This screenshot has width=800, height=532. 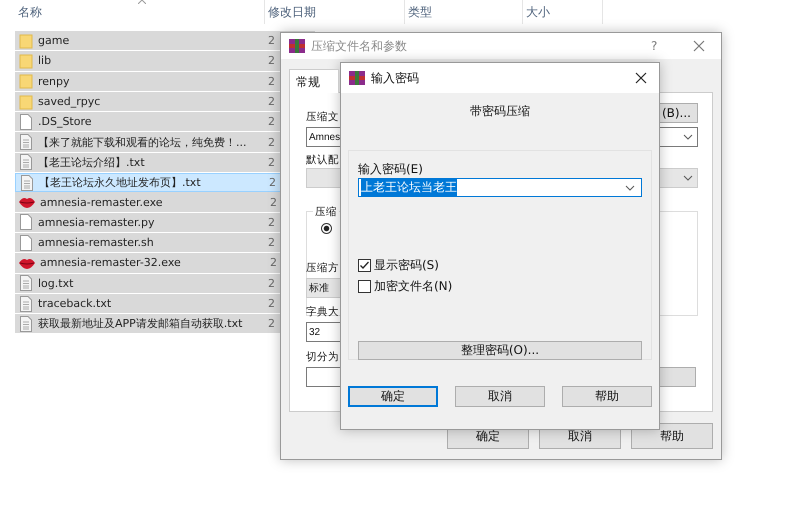 I want to click on checkbox-option: 加密文件名(N), so click(x=500, y=286).